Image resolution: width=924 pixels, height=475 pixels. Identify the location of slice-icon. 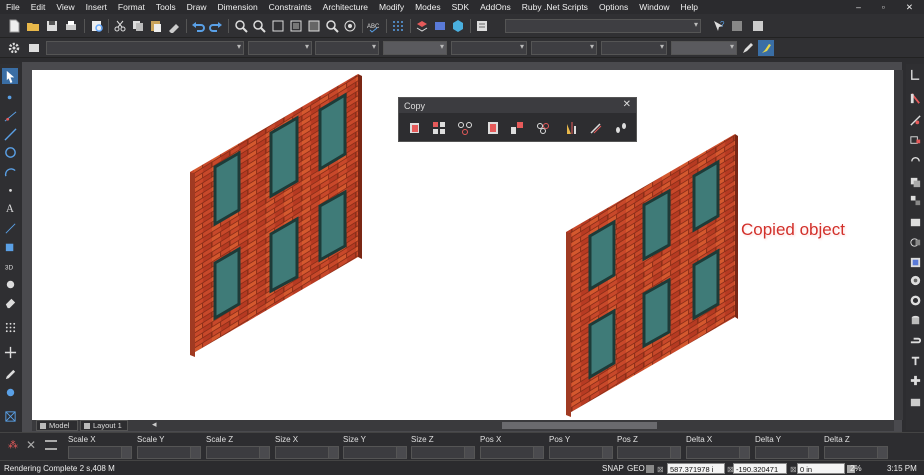
(915, 380).